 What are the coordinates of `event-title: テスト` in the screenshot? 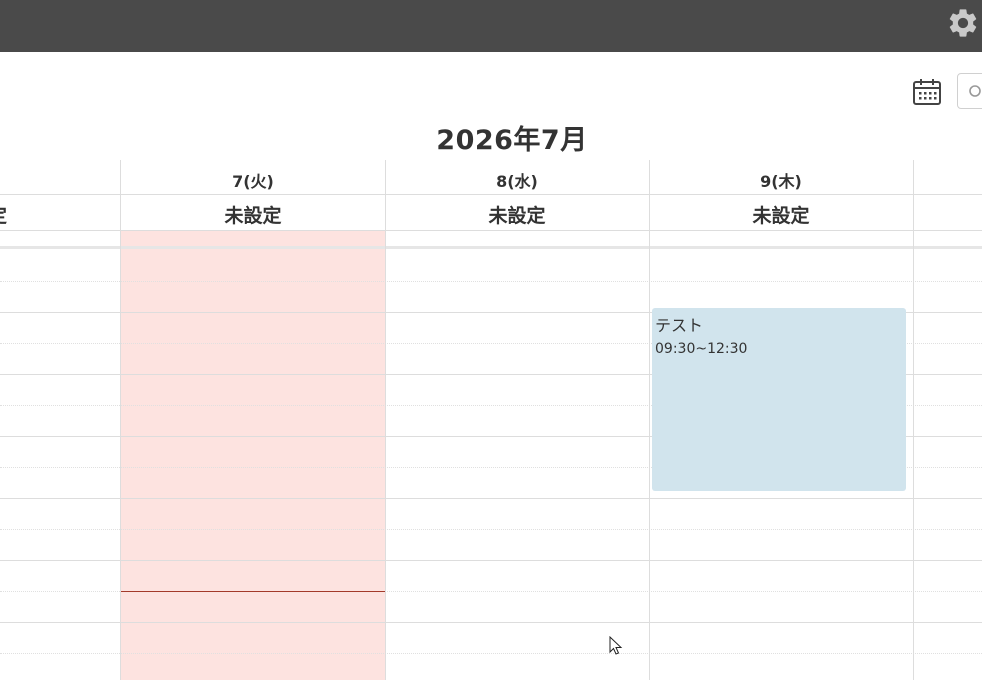 It's located at (679, 325).